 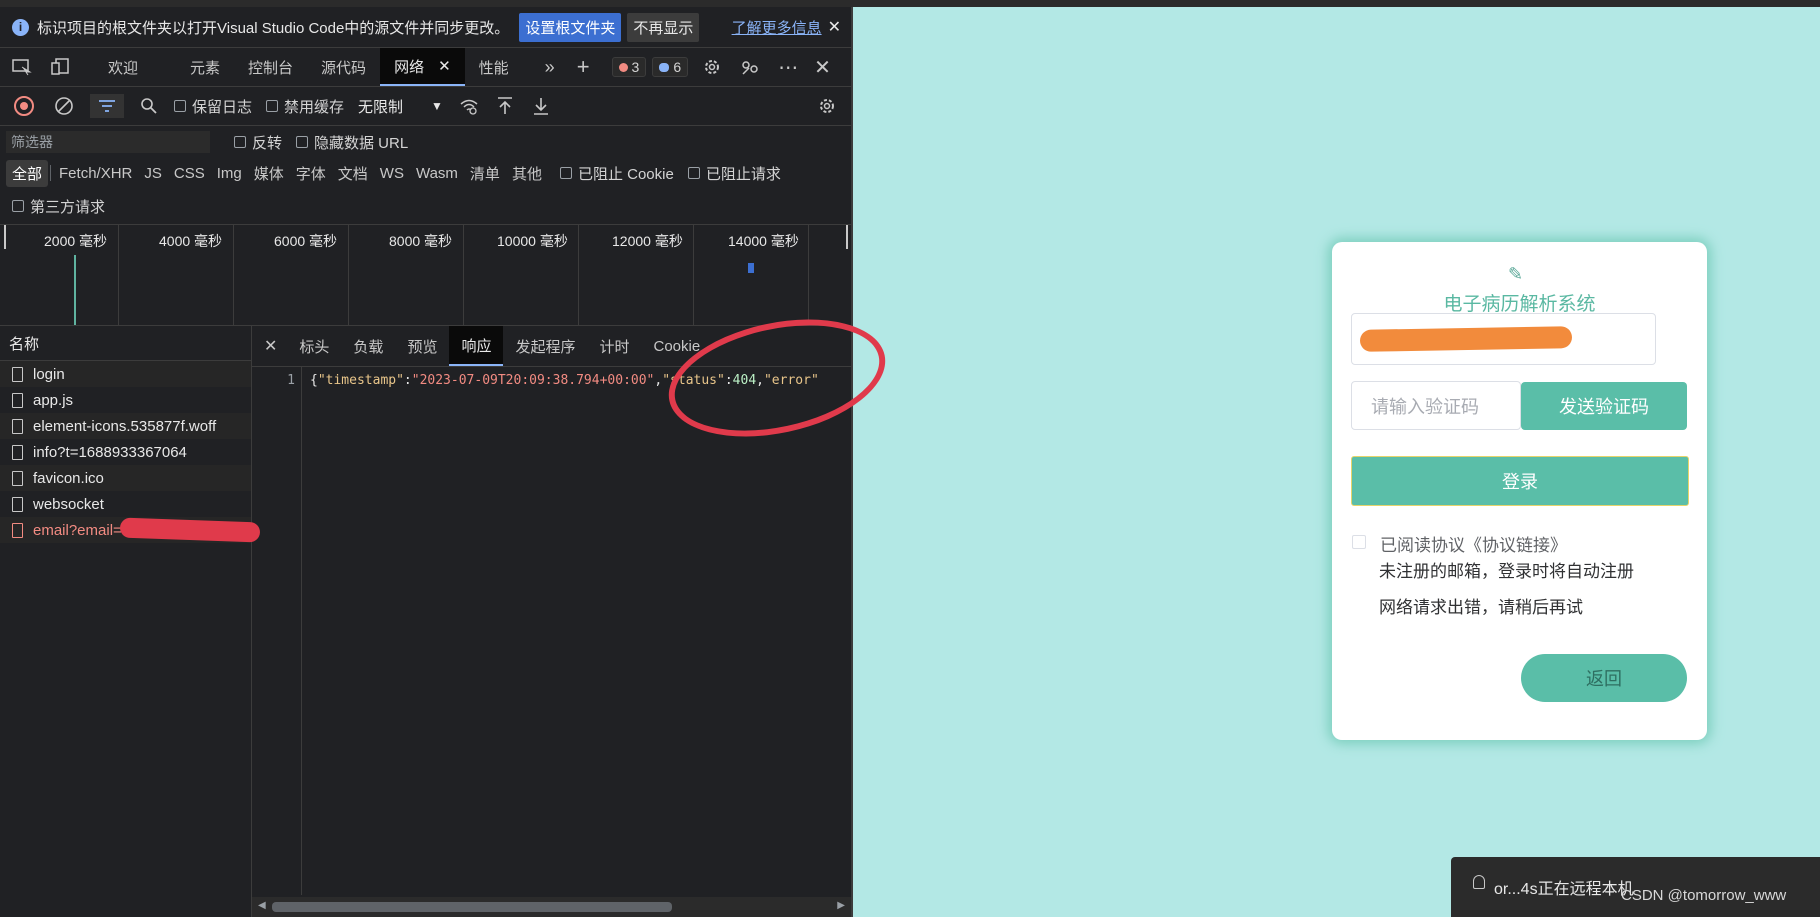 What do you see at coordinates (107, 106) in the screenshot?
I see `filter-icon` at bounding box center [107, 106].